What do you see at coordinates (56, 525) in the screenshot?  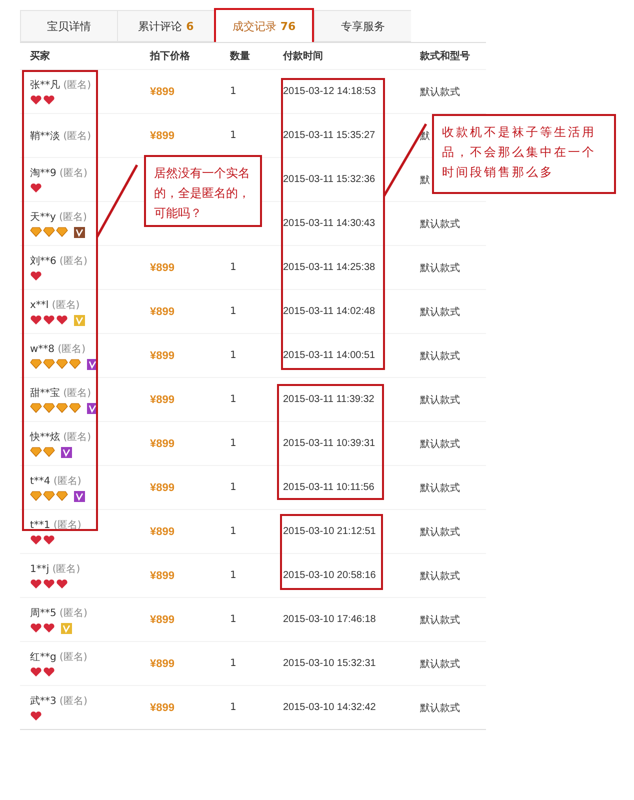 I see `buyer-name: t**1 (匿名)` at bounding box center [56, 525].